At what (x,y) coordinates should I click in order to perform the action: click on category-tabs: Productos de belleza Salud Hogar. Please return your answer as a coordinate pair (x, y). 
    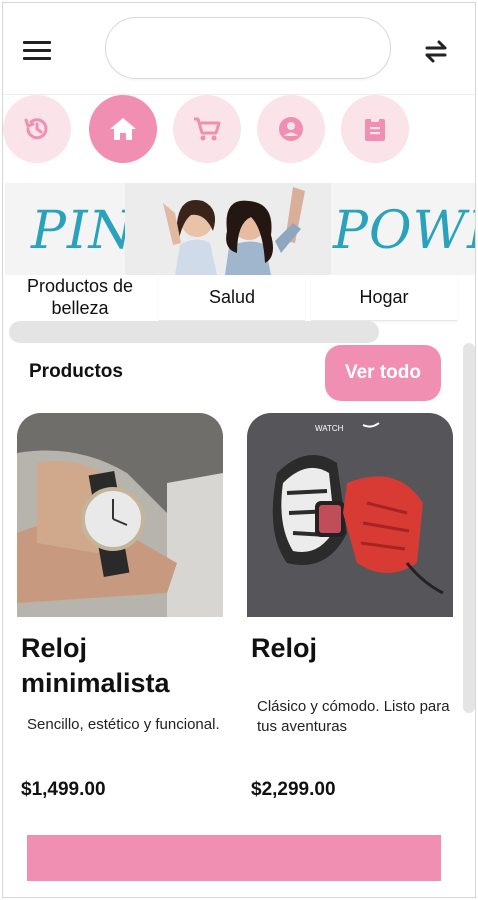
    Looking at the image, I should click on (239, 298).